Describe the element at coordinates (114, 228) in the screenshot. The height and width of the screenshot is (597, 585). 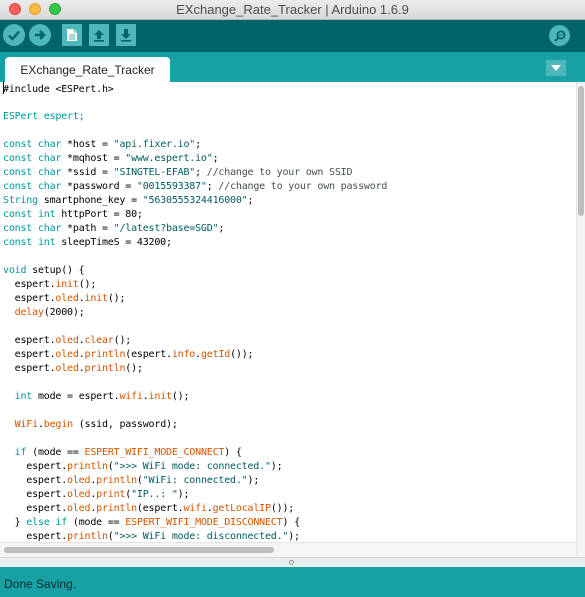
I see `code-line: const char *path = "/latest?base=SGD";` at that location.